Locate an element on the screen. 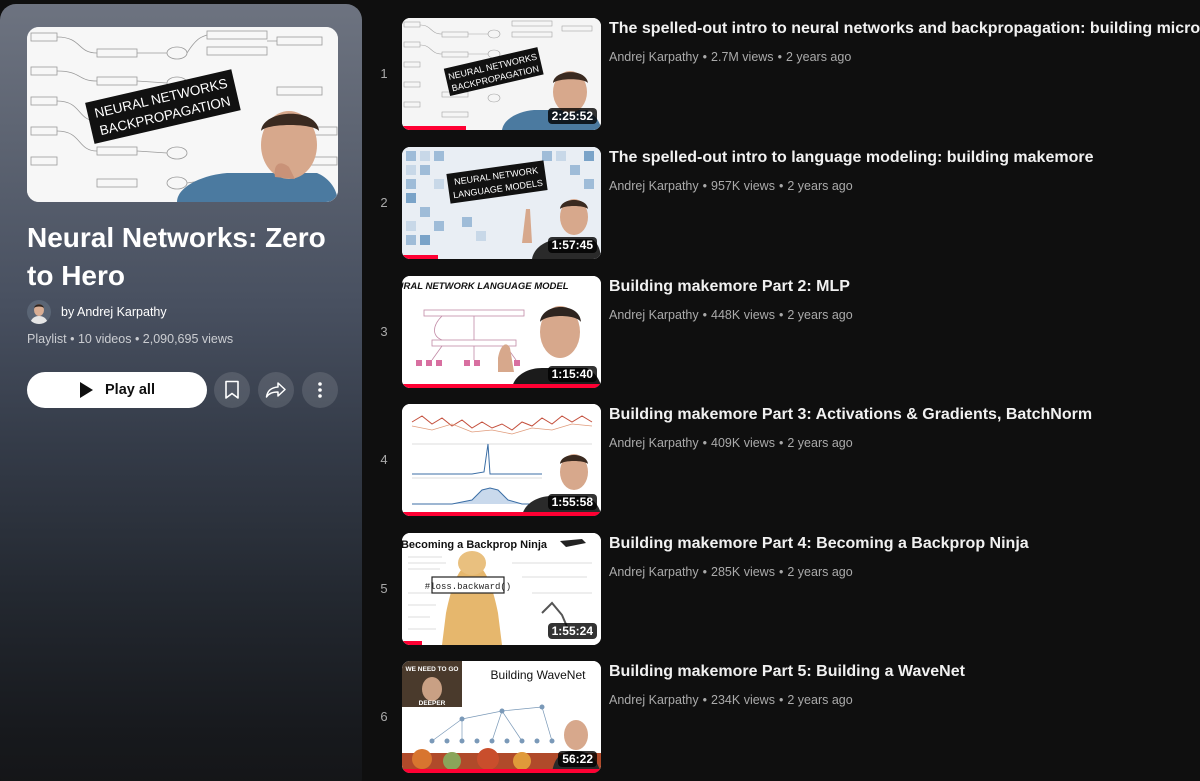  view-count: 957K views is located at coordinates (743, 186).